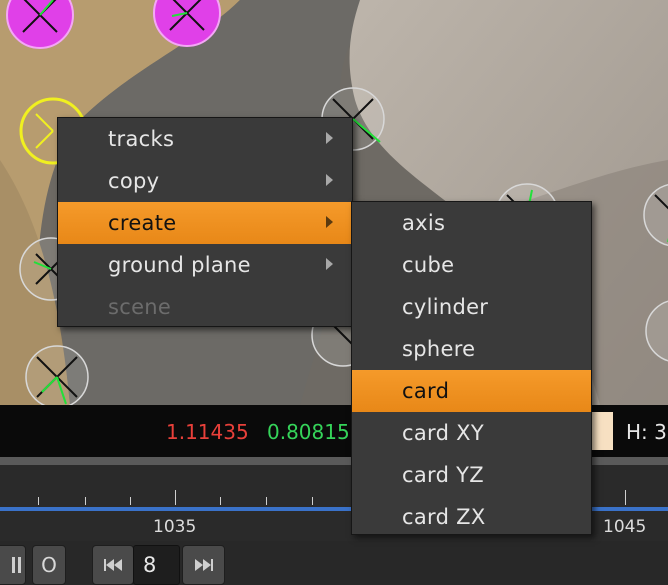  Describe the element at coordinates (141, 139) in the screenshot. I see `menu-item-label: tracks` at that location.